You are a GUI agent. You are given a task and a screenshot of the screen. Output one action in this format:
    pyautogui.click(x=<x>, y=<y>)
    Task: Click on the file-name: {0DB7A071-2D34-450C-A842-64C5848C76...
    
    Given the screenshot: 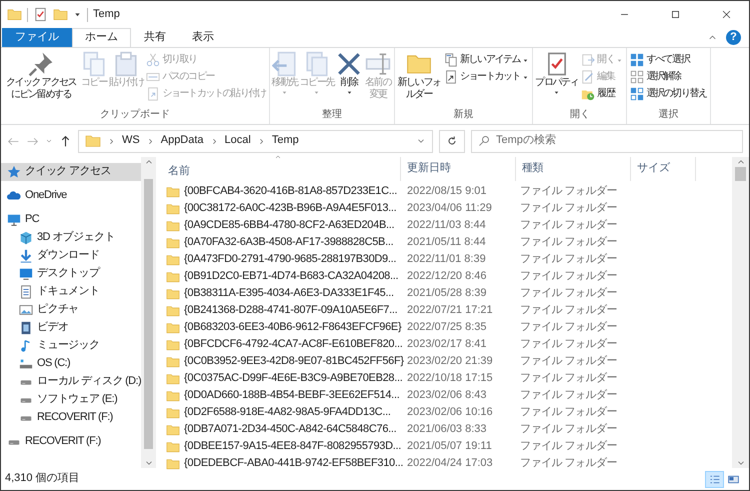 What is the action you would take?
    pyautogui.click(x=290, y=429)
    